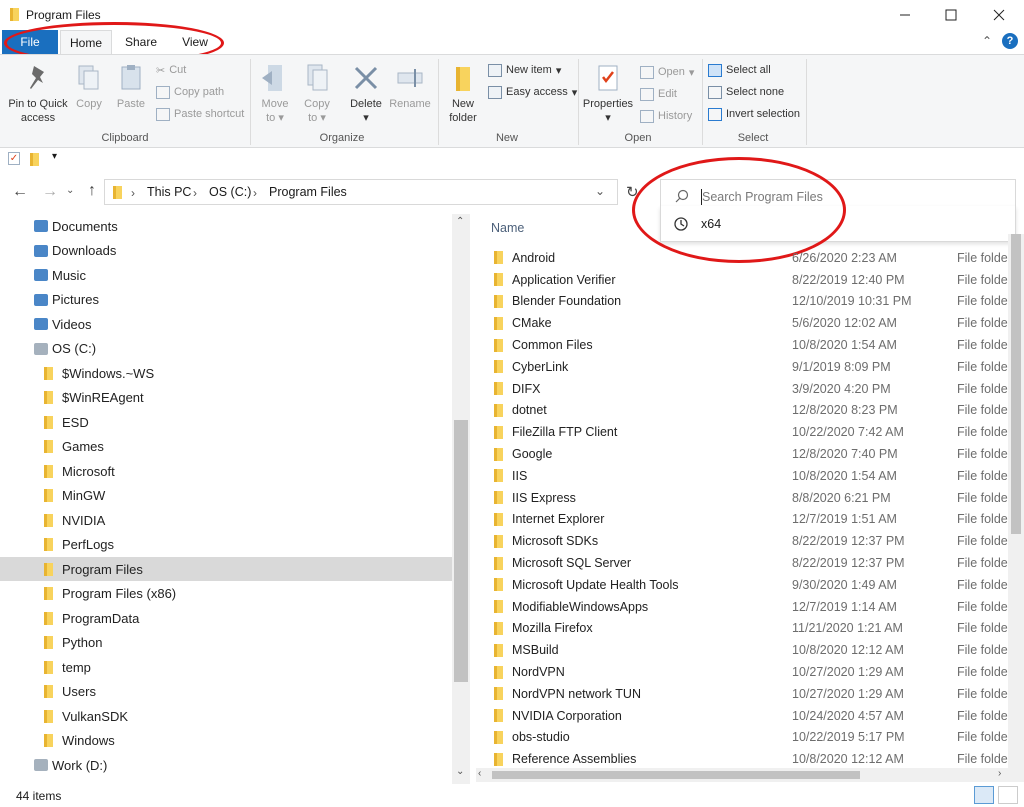 The image size is (1024, 807). What do you see at coordinates (20, 192) in the screenshot?
I see `back-icon: ←` at bounding box center [20, 192].